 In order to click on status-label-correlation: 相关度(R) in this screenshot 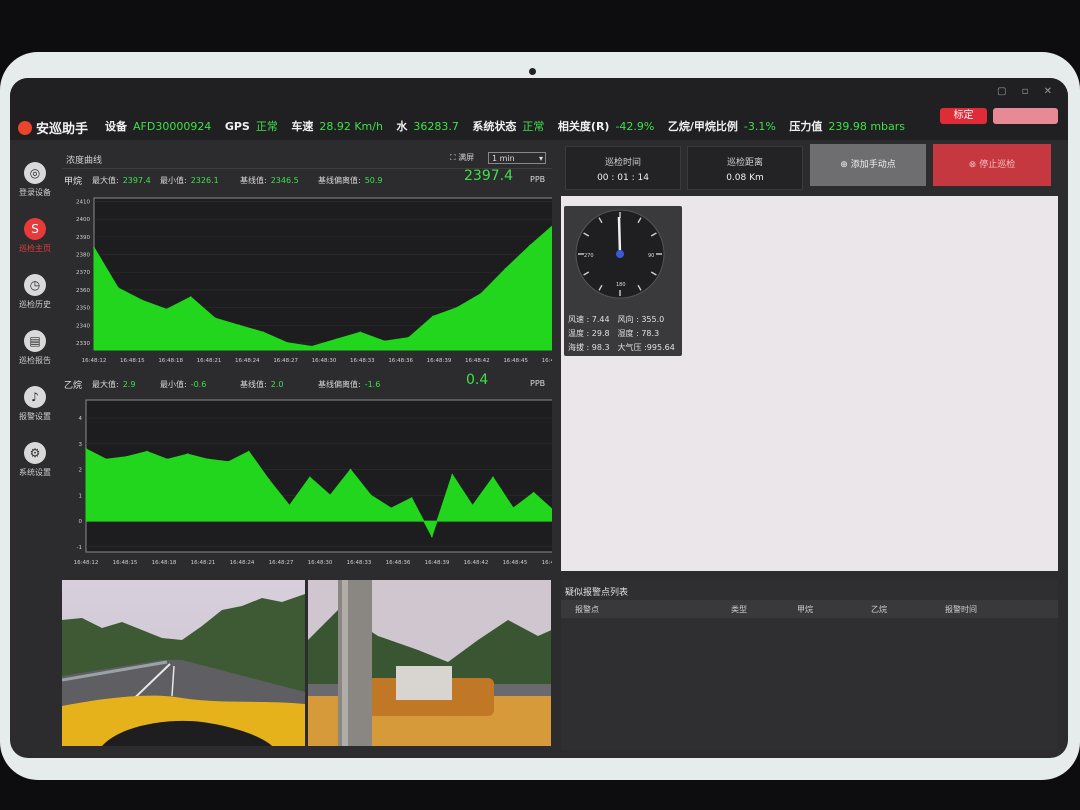, I will do `click(583, 126)`.